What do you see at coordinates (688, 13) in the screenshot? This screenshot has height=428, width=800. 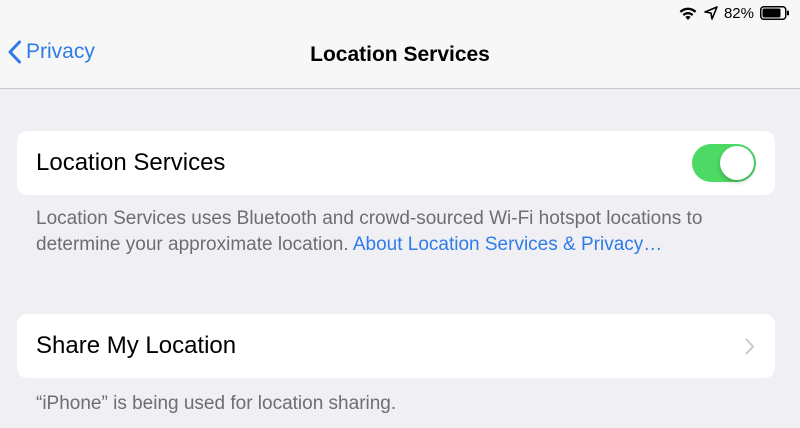 I see `wifi-icon` at bounding box center [688, 13].